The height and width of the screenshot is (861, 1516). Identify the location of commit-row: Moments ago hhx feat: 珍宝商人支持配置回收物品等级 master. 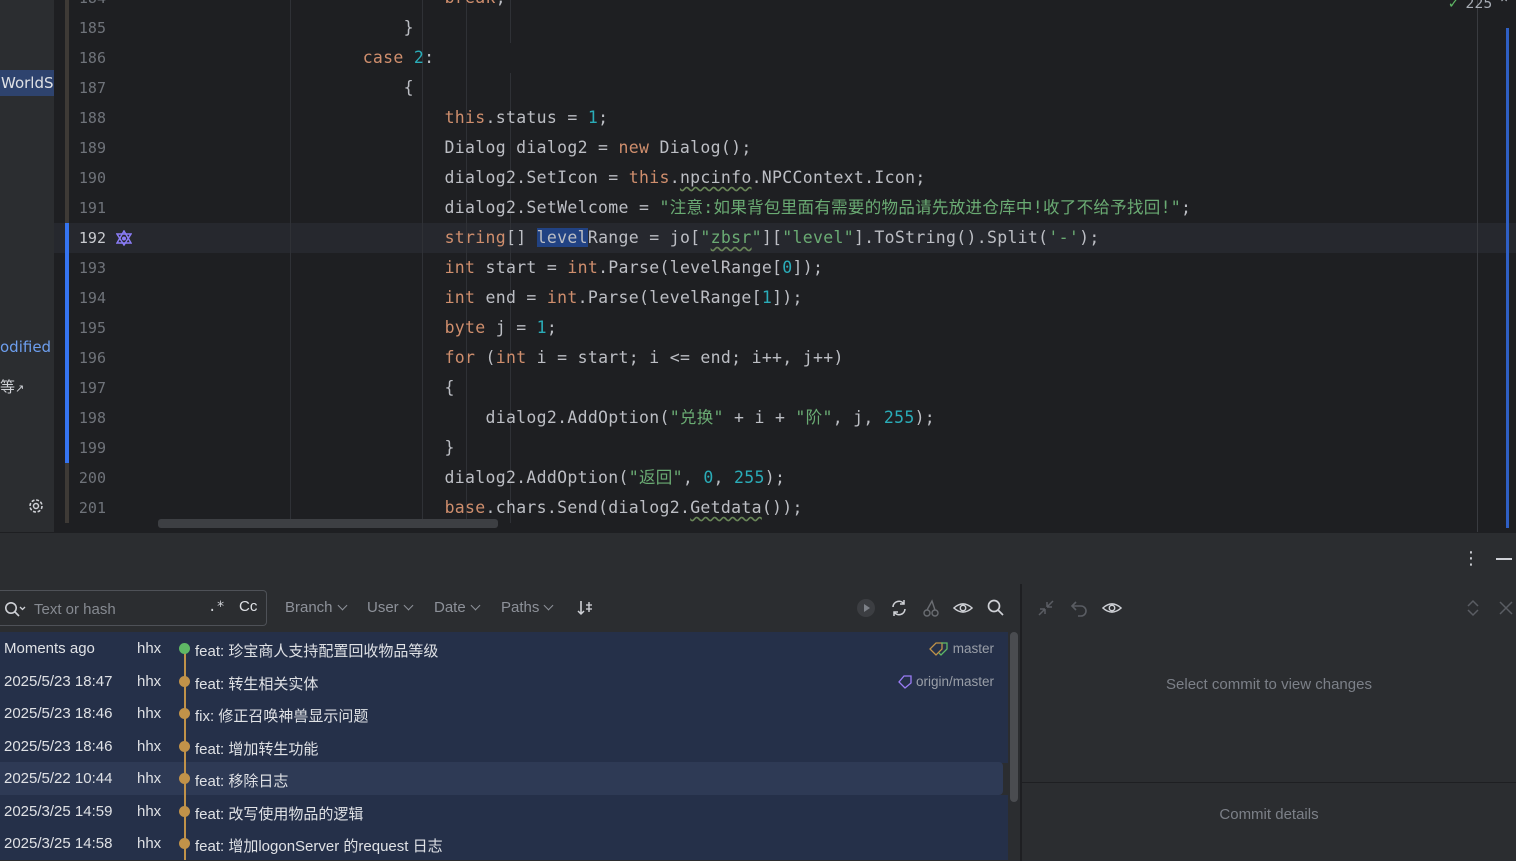
(504, 648).